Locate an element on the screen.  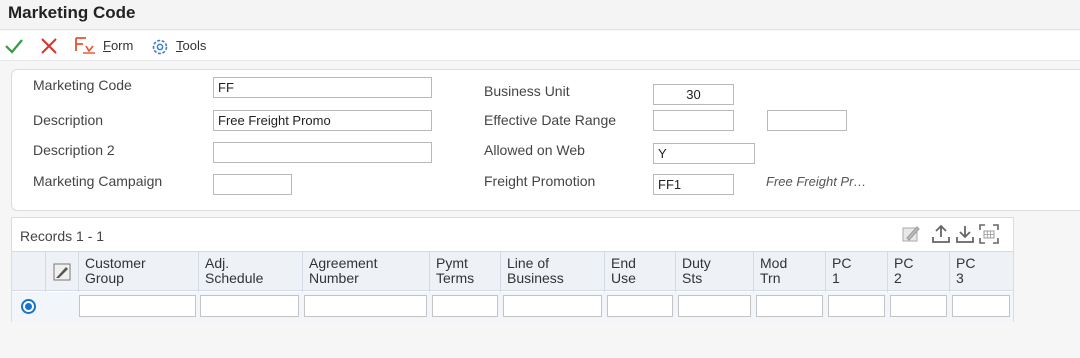
business-unit-field is located at coordinates (693, 94).